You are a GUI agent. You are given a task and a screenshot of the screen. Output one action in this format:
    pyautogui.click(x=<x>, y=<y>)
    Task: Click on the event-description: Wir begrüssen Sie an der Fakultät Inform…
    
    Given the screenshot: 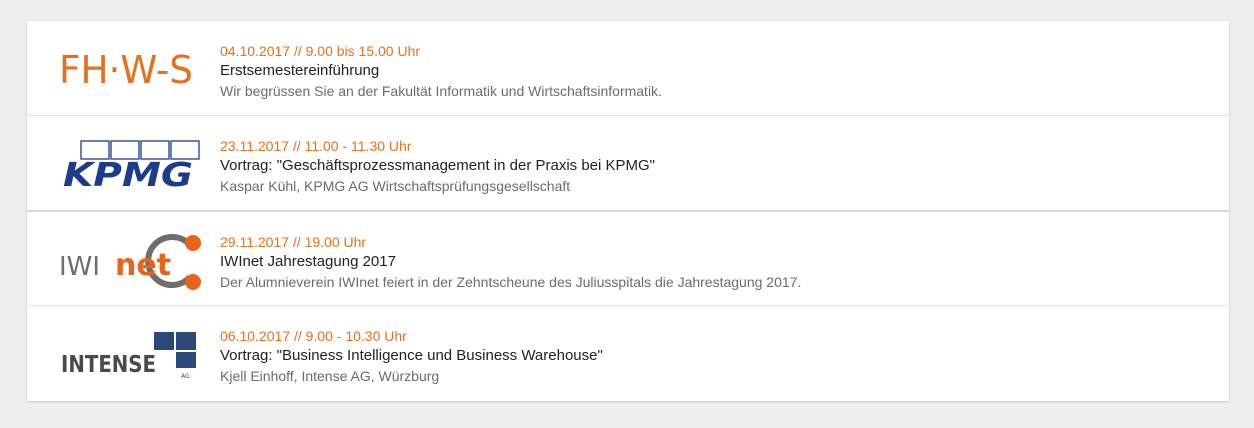 What is the action you would take?
    pyautogui.click(x=441, y=91)
    